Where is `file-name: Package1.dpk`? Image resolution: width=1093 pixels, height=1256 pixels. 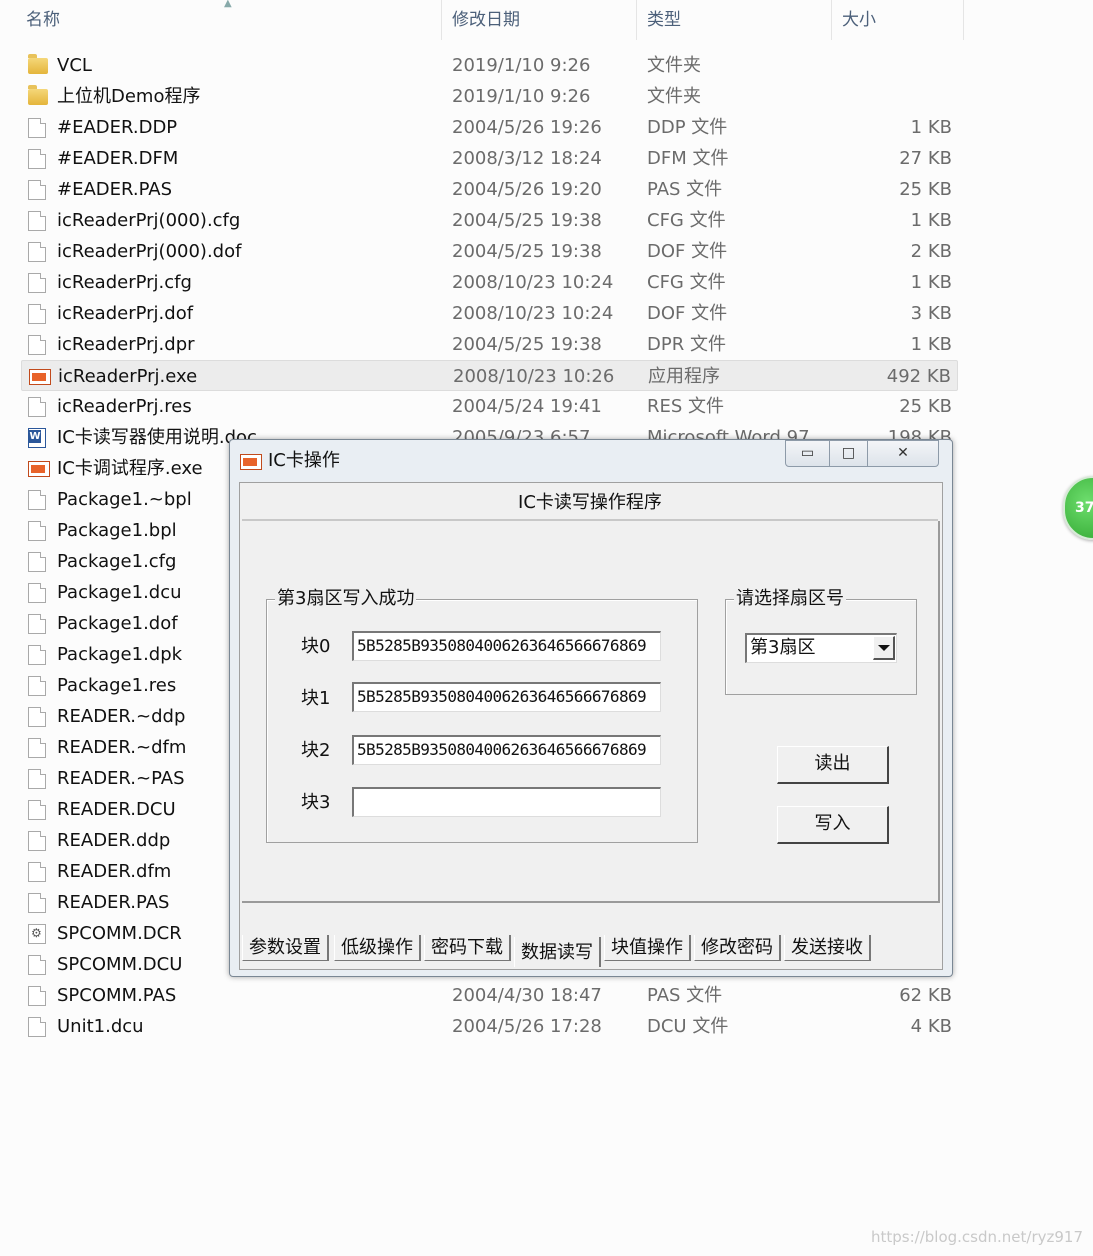 file-name: Package1.dpk is located at coordinates (120, 654).